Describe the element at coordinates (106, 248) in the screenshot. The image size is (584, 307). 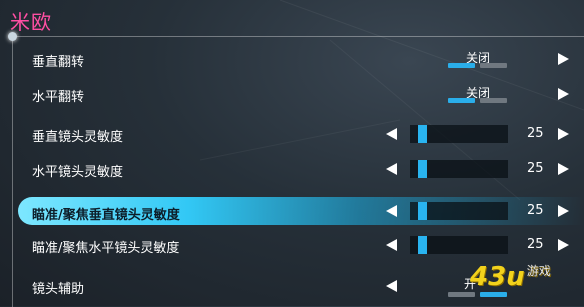
I see `setting-label: 瞄准/聚焦水平镜头灵敏度` at that location.